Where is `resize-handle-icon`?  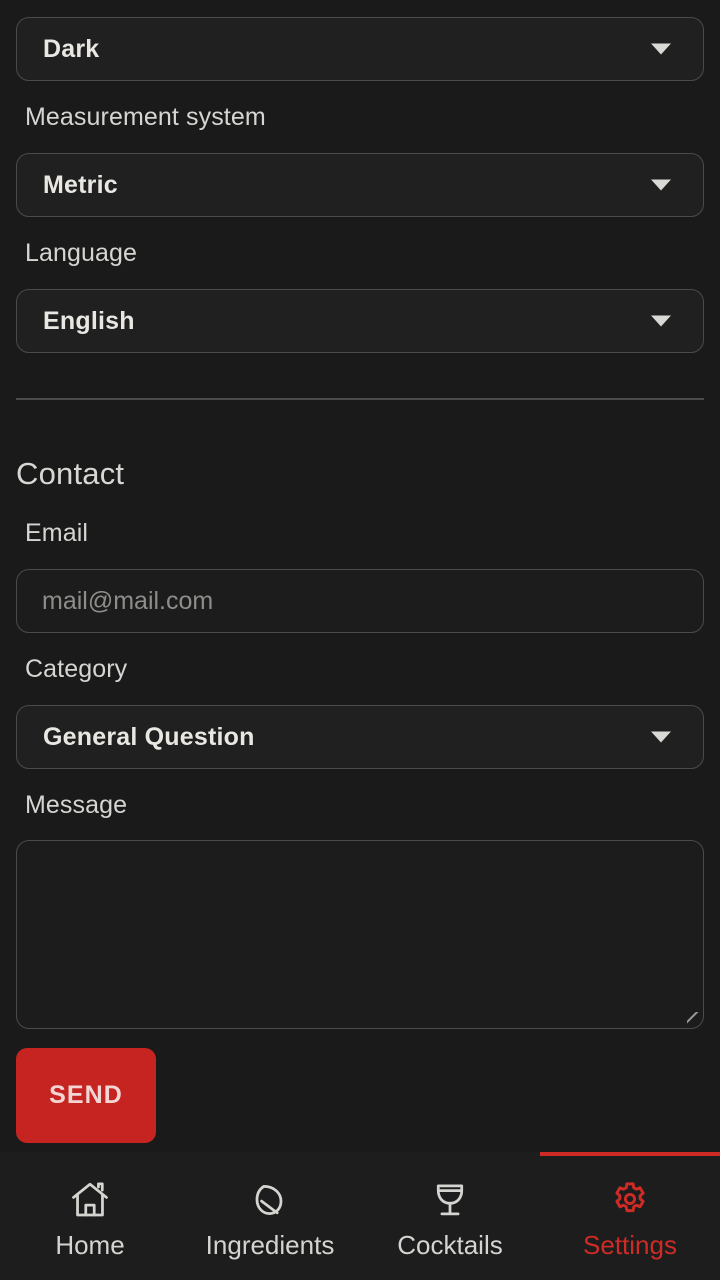
resize-handle-icon is located at coordinates (693, 1018).